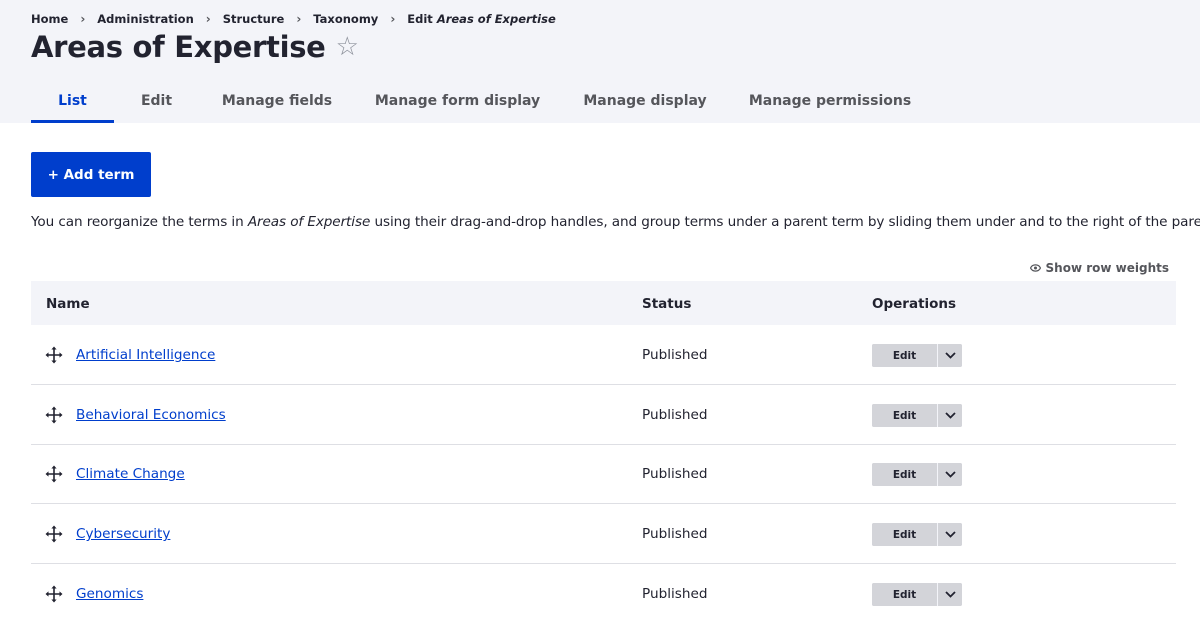 This screenshot has width=1200, height=618. Describe the element at coordinates (145, 19) in the screenshot. I see `breadcrumb-administration: Administration` at that location.